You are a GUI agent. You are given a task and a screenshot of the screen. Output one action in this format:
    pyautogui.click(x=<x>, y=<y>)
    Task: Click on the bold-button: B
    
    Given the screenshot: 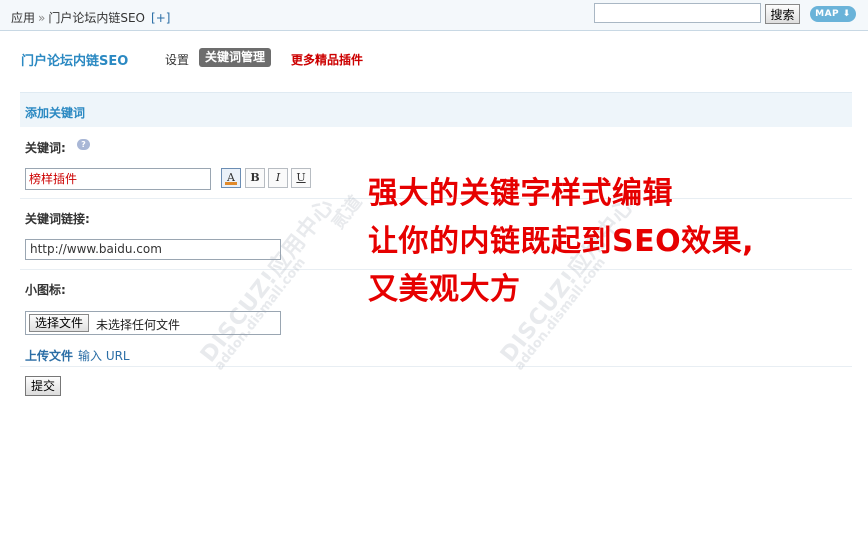 What is the action you would take?
    pyautogui.click(x=255, y=178)
    